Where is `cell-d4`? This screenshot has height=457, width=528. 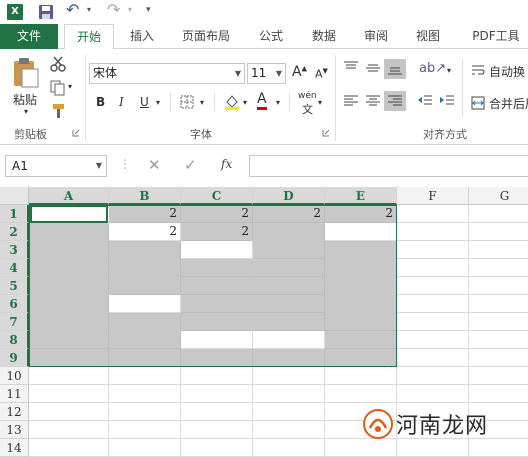 cell-d4 is located at coordinates (289, 268).